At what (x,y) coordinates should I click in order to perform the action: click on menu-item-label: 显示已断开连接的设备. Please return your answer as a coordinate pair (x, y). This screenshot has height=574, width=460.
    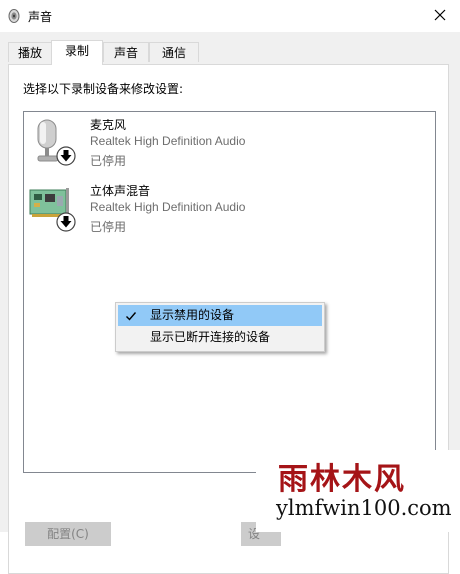
    Looking at the image, I should click on (210, 337).